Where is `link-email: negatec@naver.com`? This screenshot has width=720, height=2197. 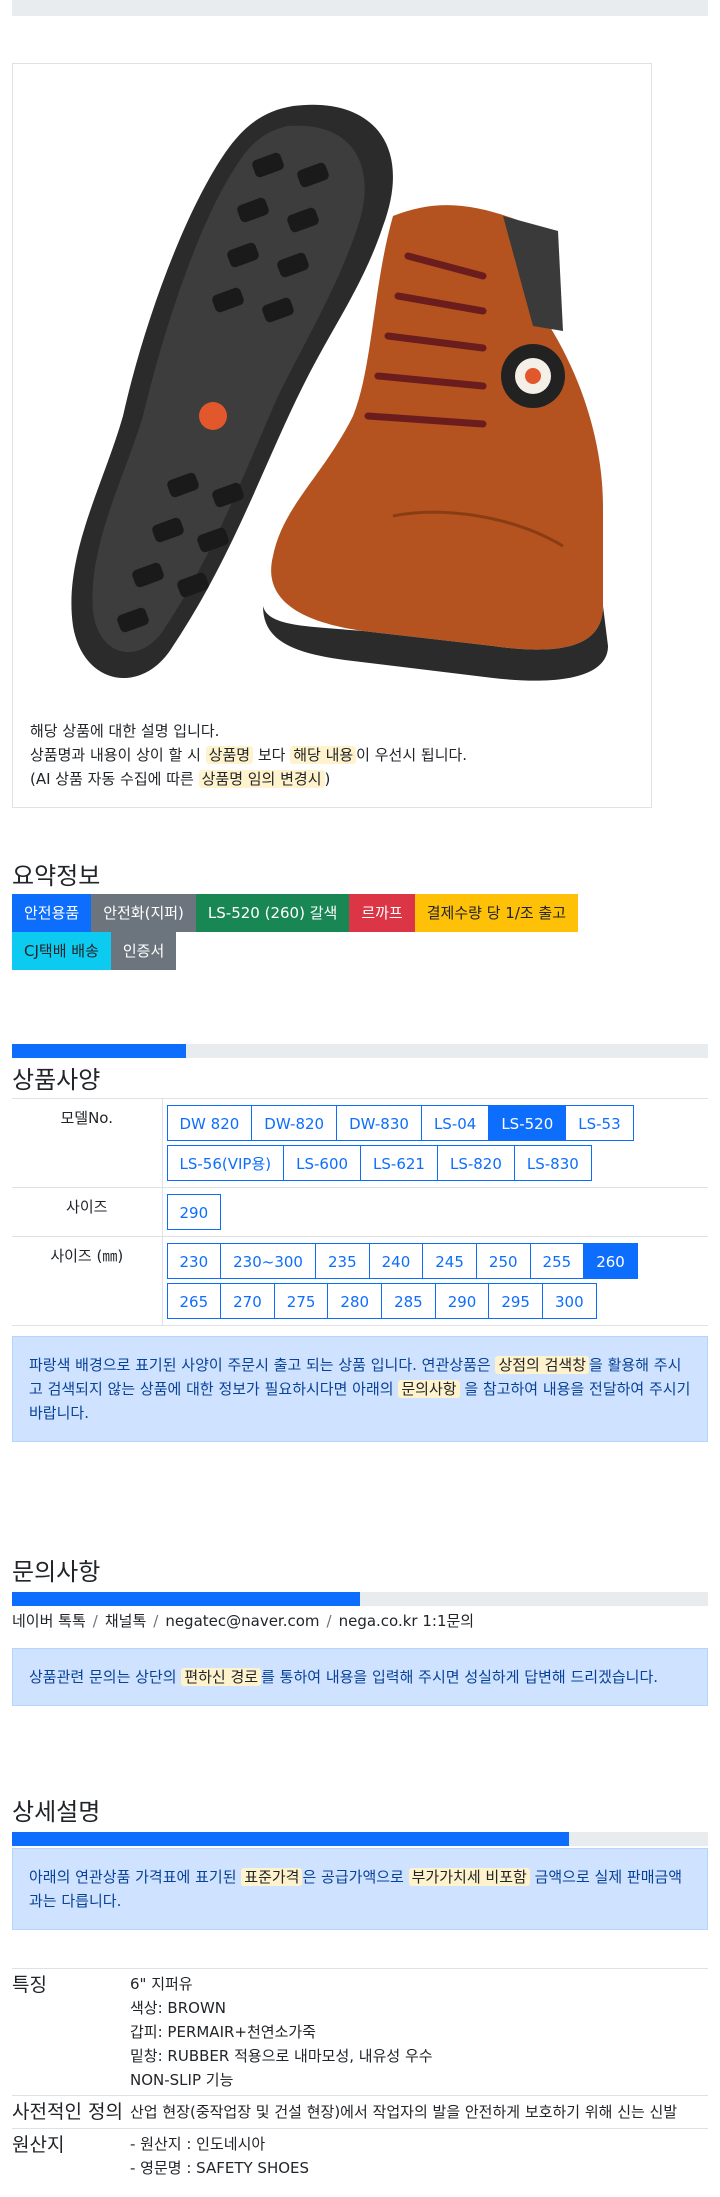 link-email: negatec@naver.com is located at coordinates (242, 1621).